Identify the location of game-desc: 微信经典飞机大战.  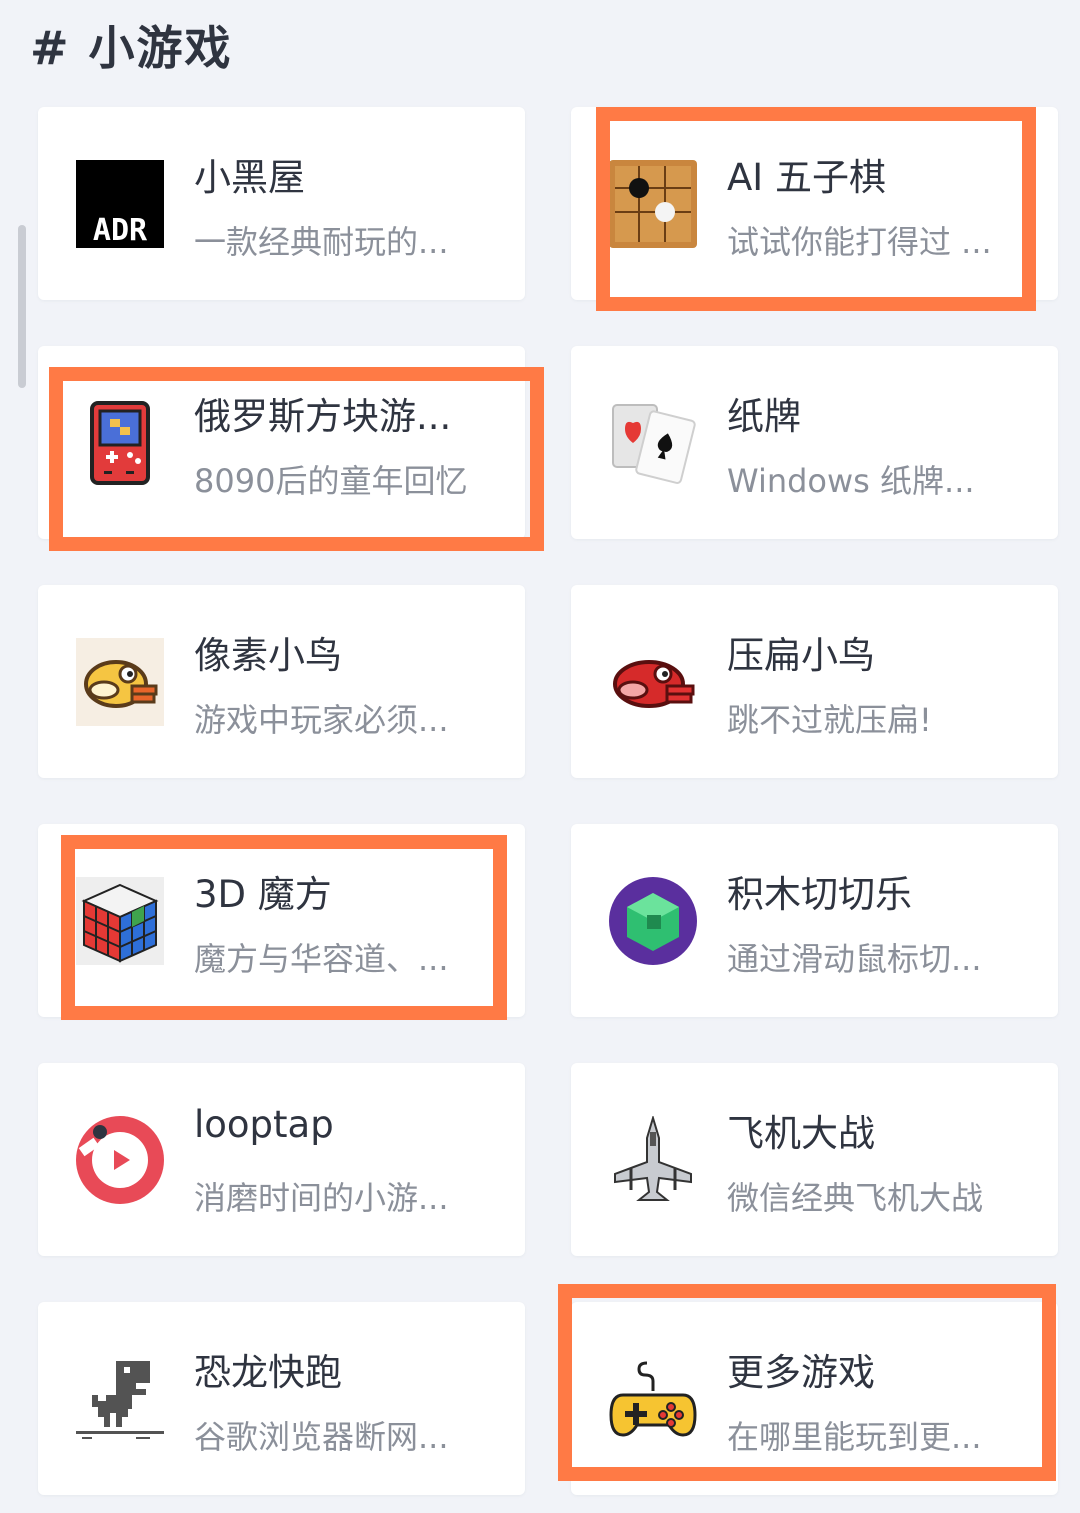
(855, 1198).